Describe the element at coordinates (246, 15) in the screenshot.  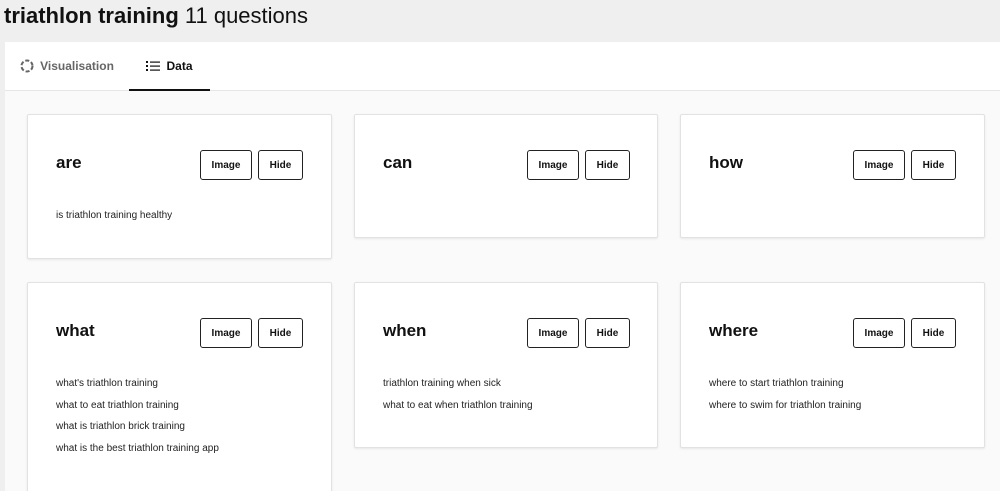
I see `question-count: 11 questions` at that location.